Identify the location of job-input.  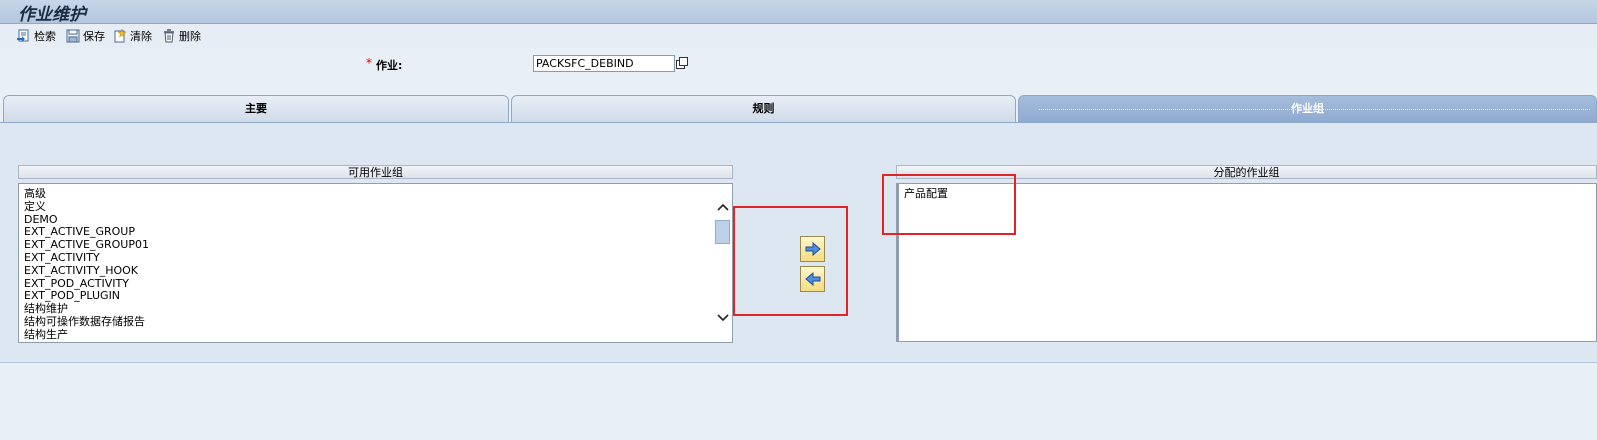
(604, 63).